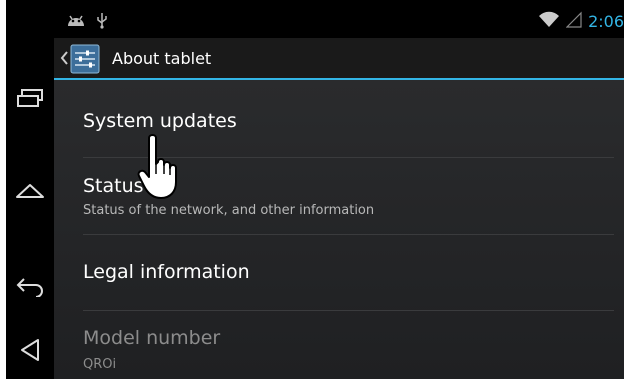  Describe the element at coordinates (113, 186) in the screenshot. I see `list-item-title: Status` at that location.